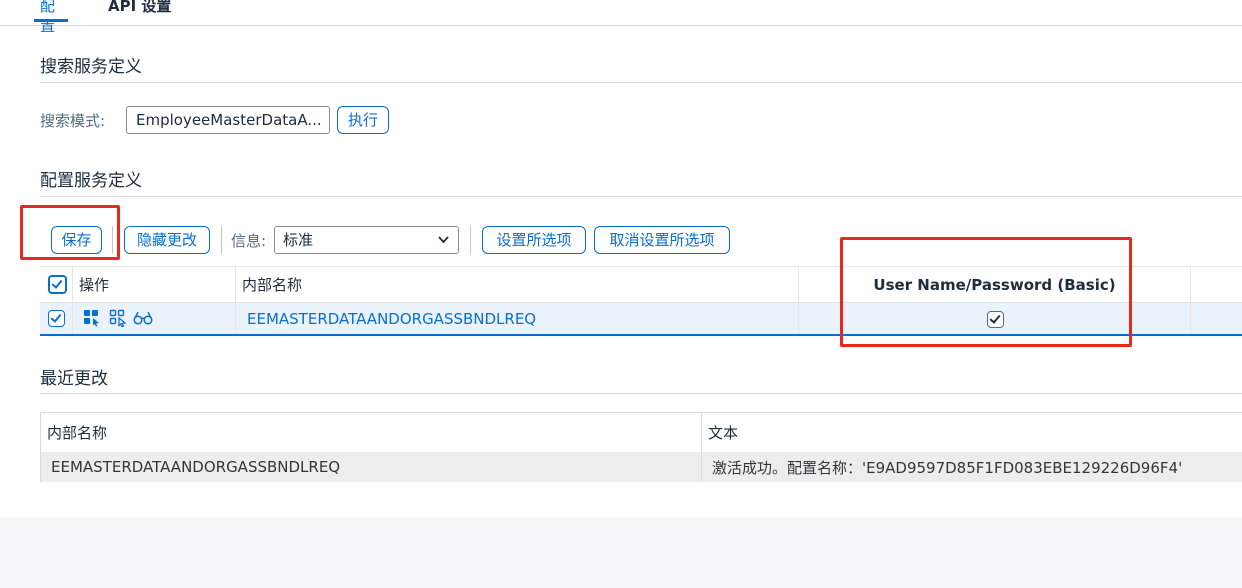 This screenshot has width=1242, height=588. I want to click on search-section-title: 搜索服务定义, so click(91, 67).